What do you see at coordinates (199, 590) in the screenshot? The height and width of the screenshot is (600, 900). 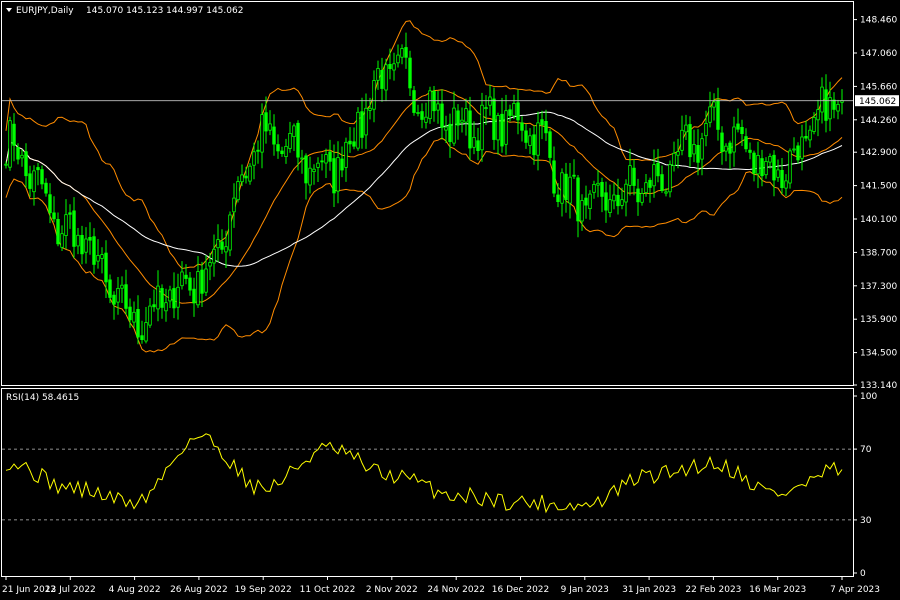 I see `time-tick-label: 26 Aug 2022` at bounding box center [199, 590].